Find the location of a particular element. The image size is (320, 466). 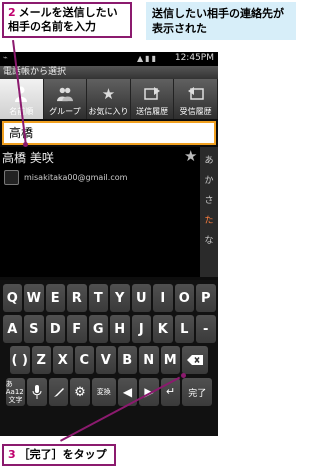

input-mode-bottom: 文字 is located at coordinates (15, 400).